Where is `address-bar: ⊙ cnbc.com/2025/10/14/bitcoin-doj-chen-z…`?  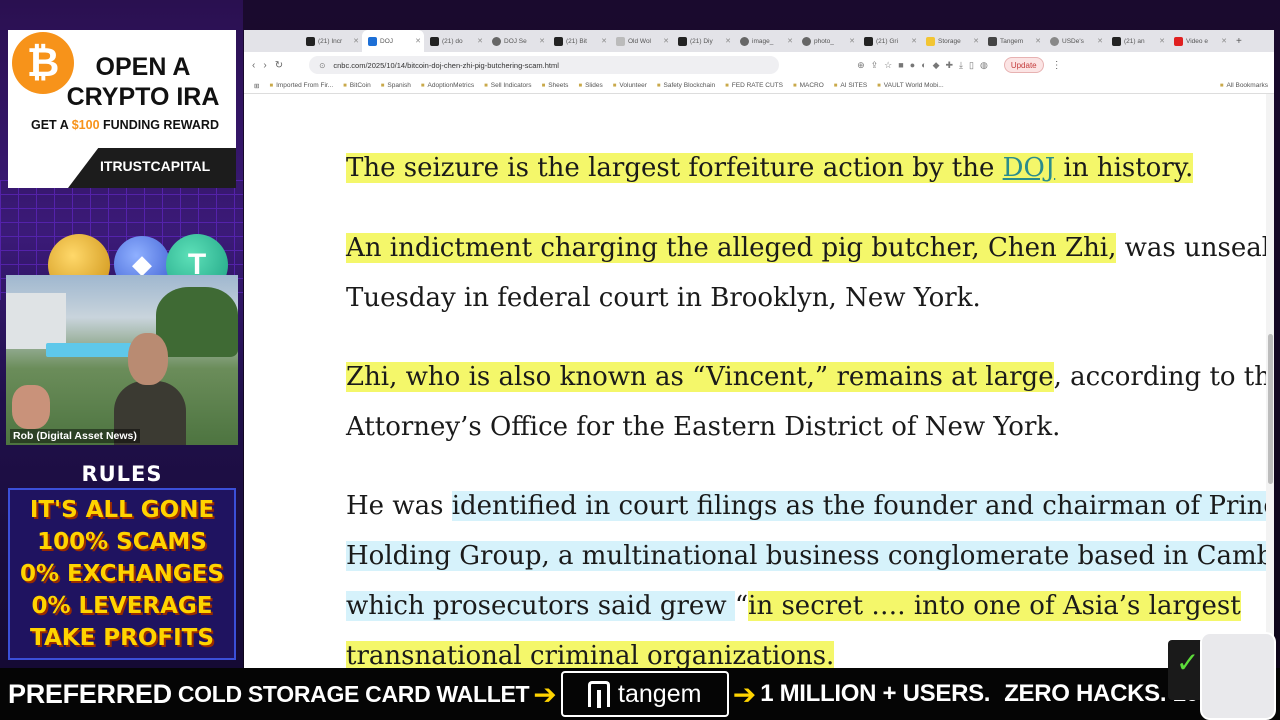 address-bar: ⊙ cnbc.com/2025/10/14/bitcoin-doj-chen-z… is located at coordinates (544, 65).